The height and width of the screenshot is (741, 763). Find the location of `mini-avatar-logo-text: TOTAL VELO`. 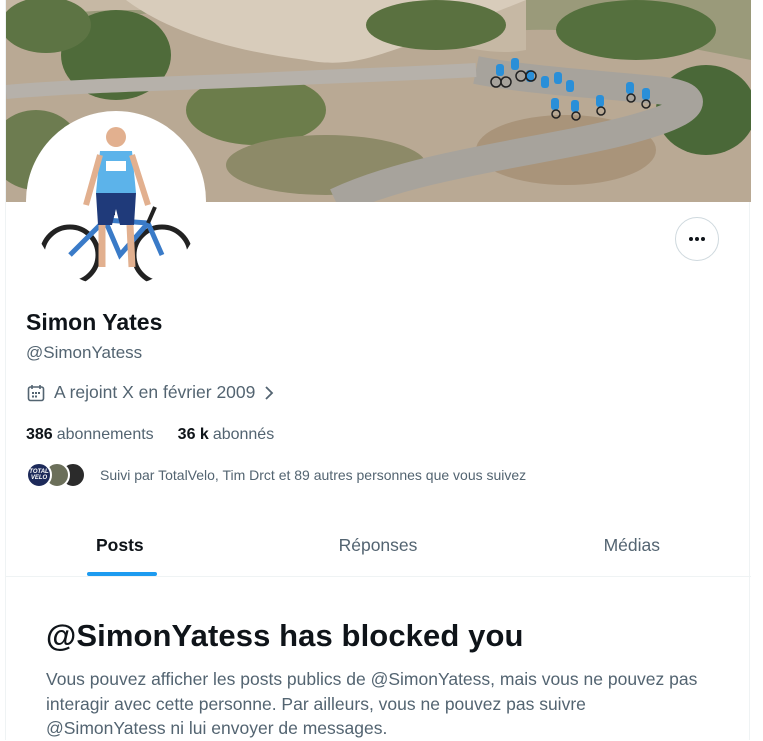

mini-avatar-logo-text: TOTAL VELO is located at coordinates (39, 475).